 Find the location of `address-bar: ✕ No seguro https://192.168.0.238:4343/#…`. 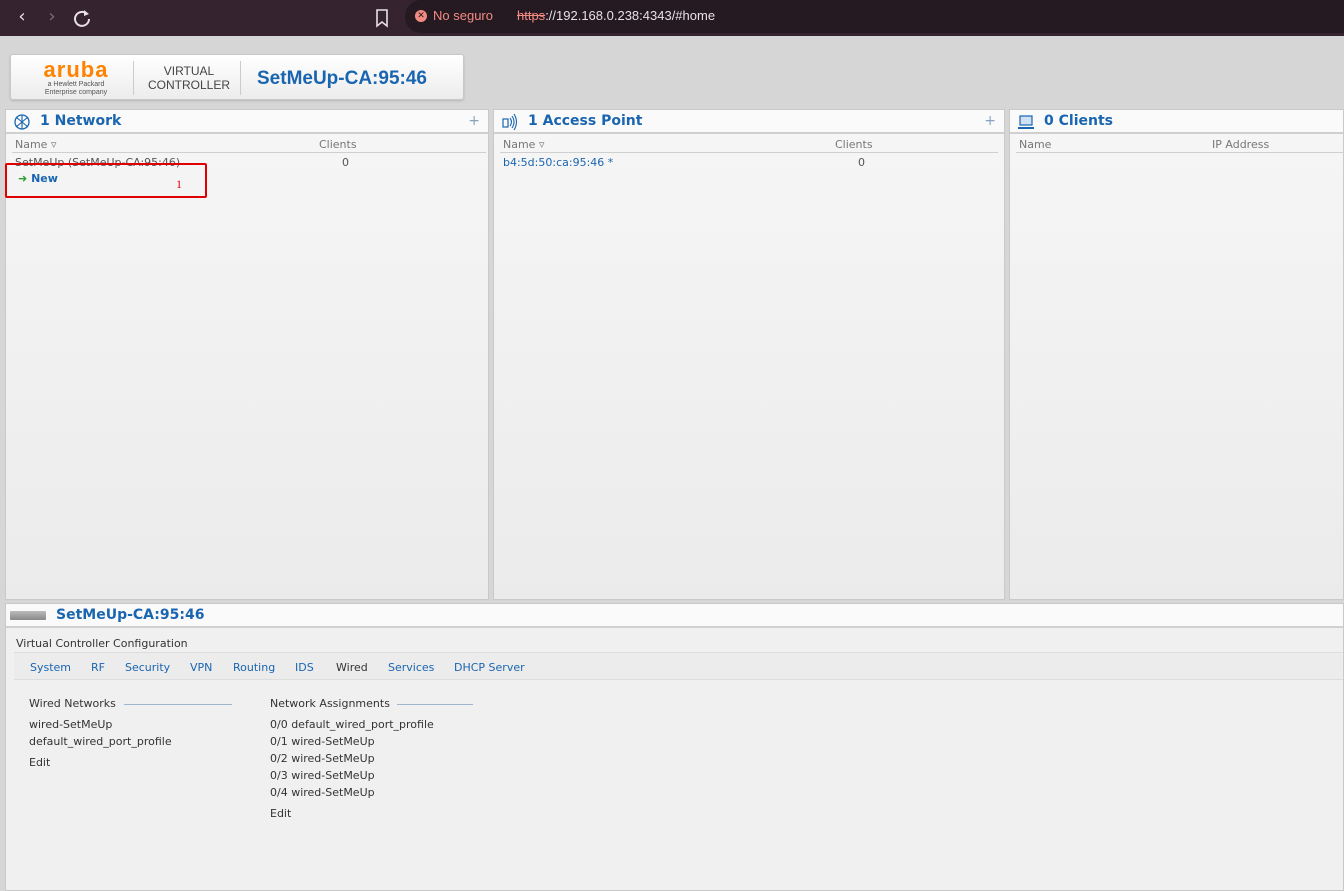

address-bar: ✕ No seguro https://192.168.0.238:4343/#… is located at coordinates (874, 16).